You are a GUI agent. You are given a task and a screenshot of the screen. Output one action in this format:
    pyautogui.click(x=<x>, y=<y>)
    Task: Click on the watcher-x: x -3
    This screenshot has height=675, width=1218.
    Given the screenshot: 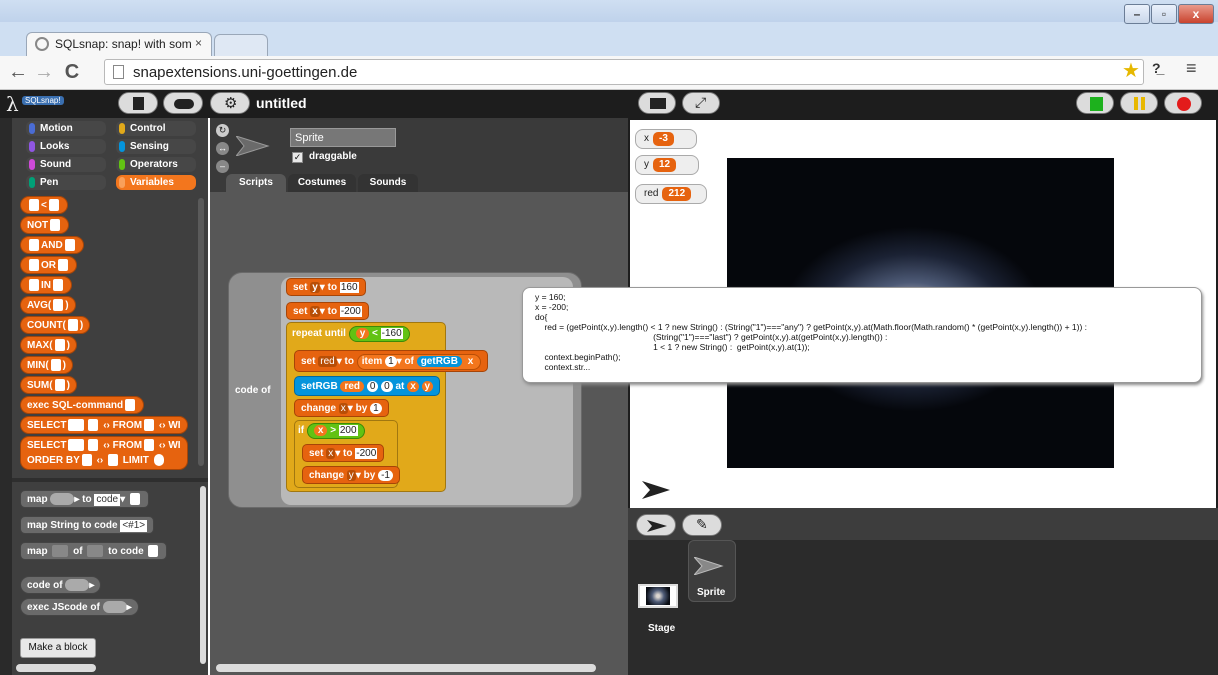 What is the action you would take?
    pyautogui.click(x=666, y=139)
    